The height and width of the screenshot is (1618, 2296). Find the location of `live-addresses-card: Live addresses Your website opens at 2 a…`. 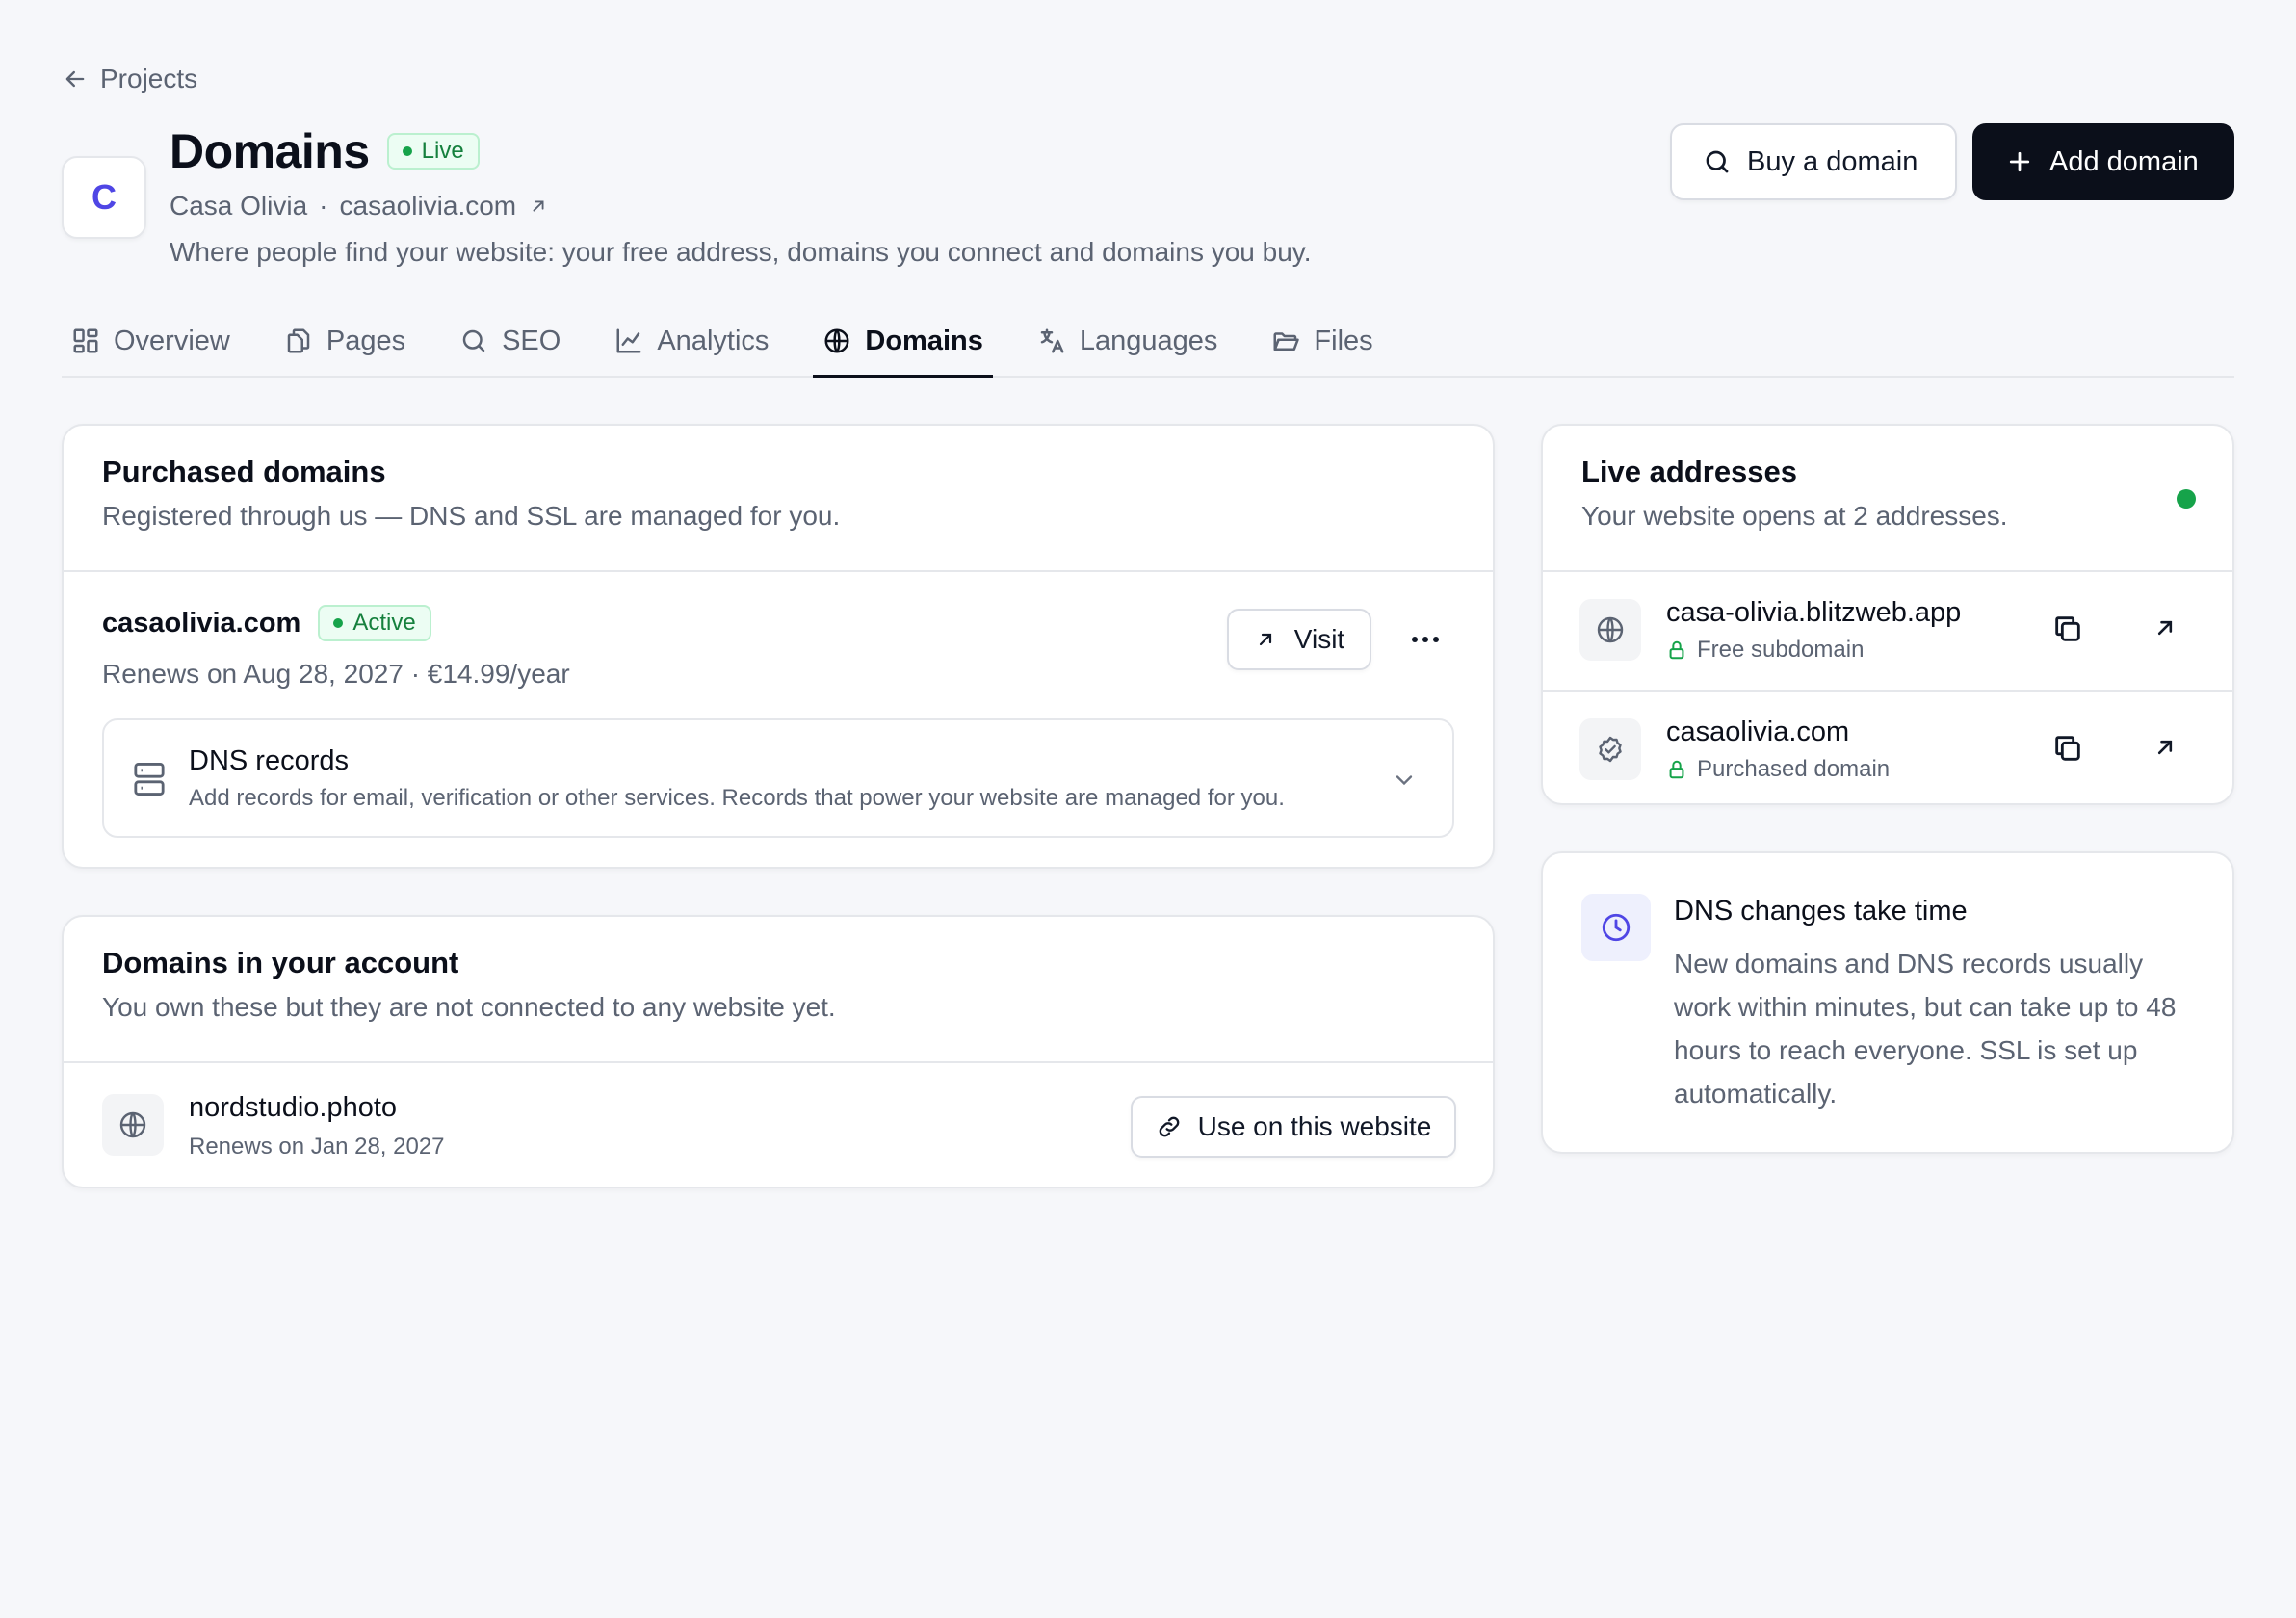

live-addresses-card: Live addresses Your website opens at 2 a… is located at coordinates (1887, 614).